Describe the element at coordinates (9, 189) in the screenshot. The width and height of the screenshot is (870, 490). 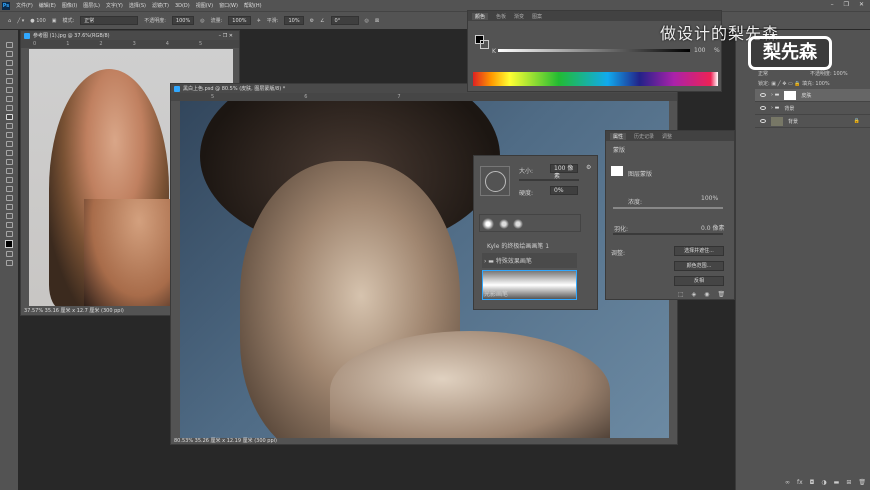
I see `type-tool-icon` at that location.